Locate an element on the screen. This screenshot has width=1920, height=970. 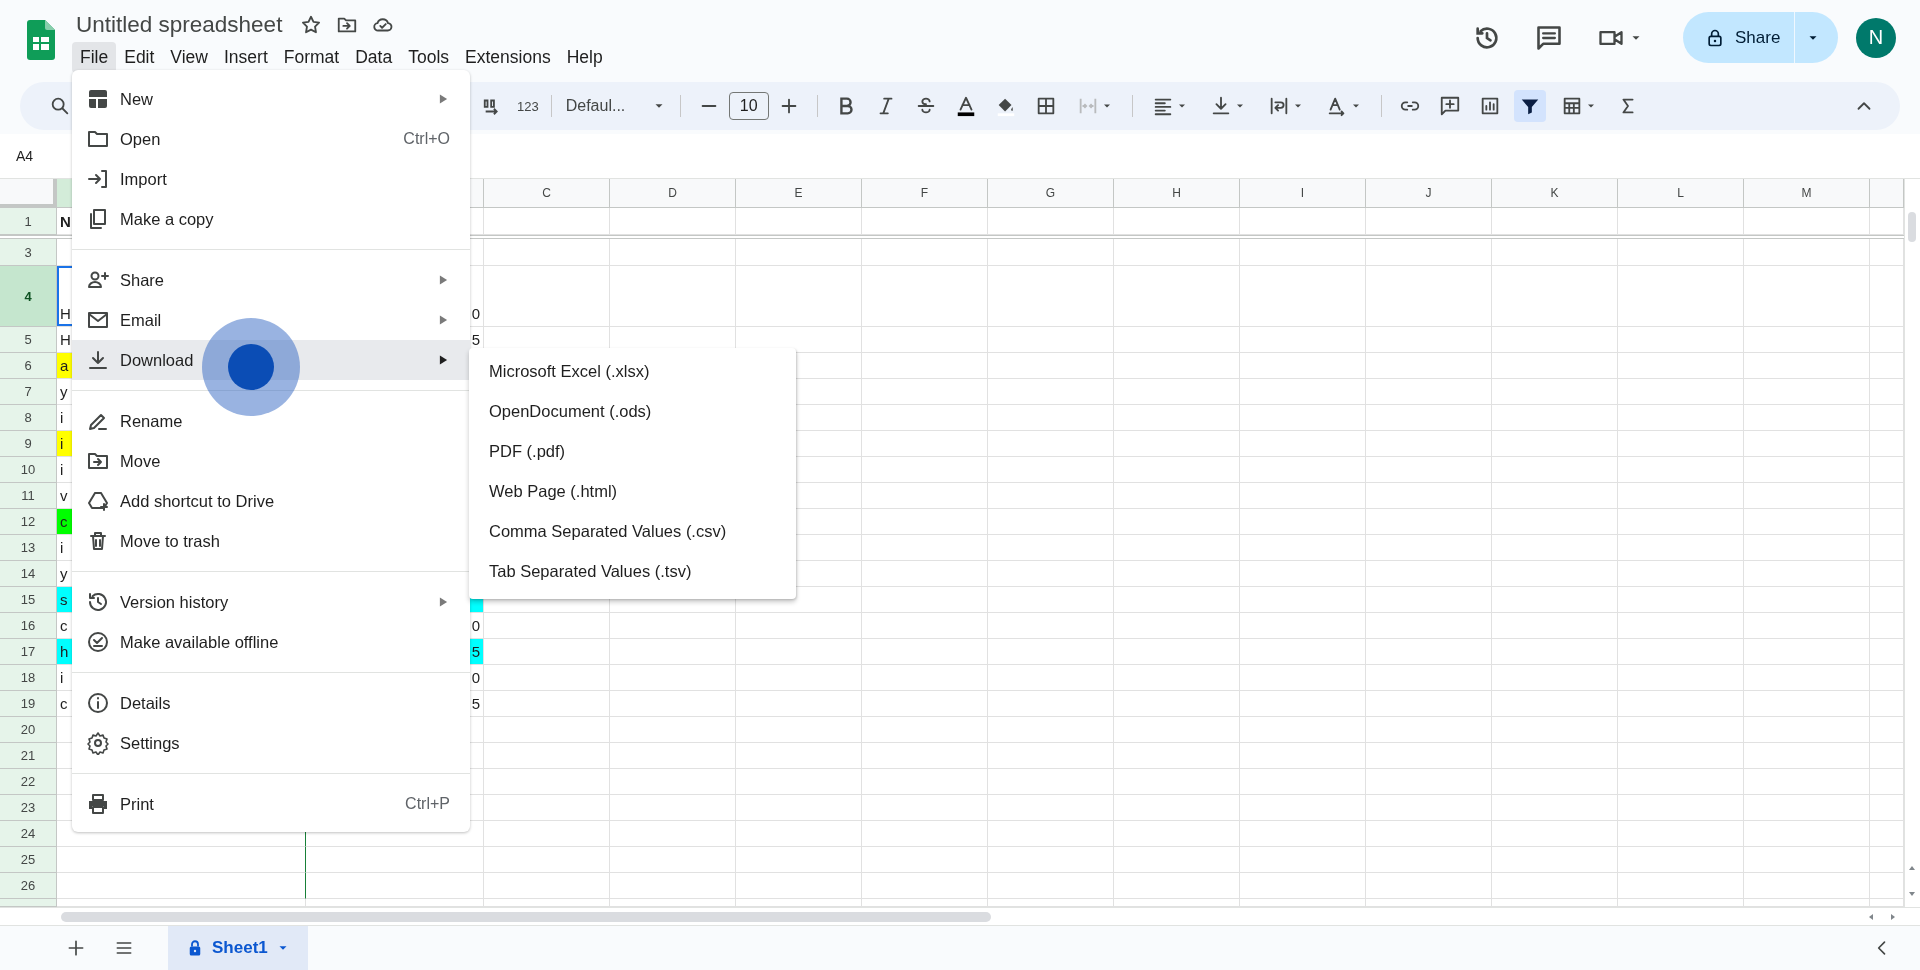
menu-item: View is located at coordinates (189, 57).